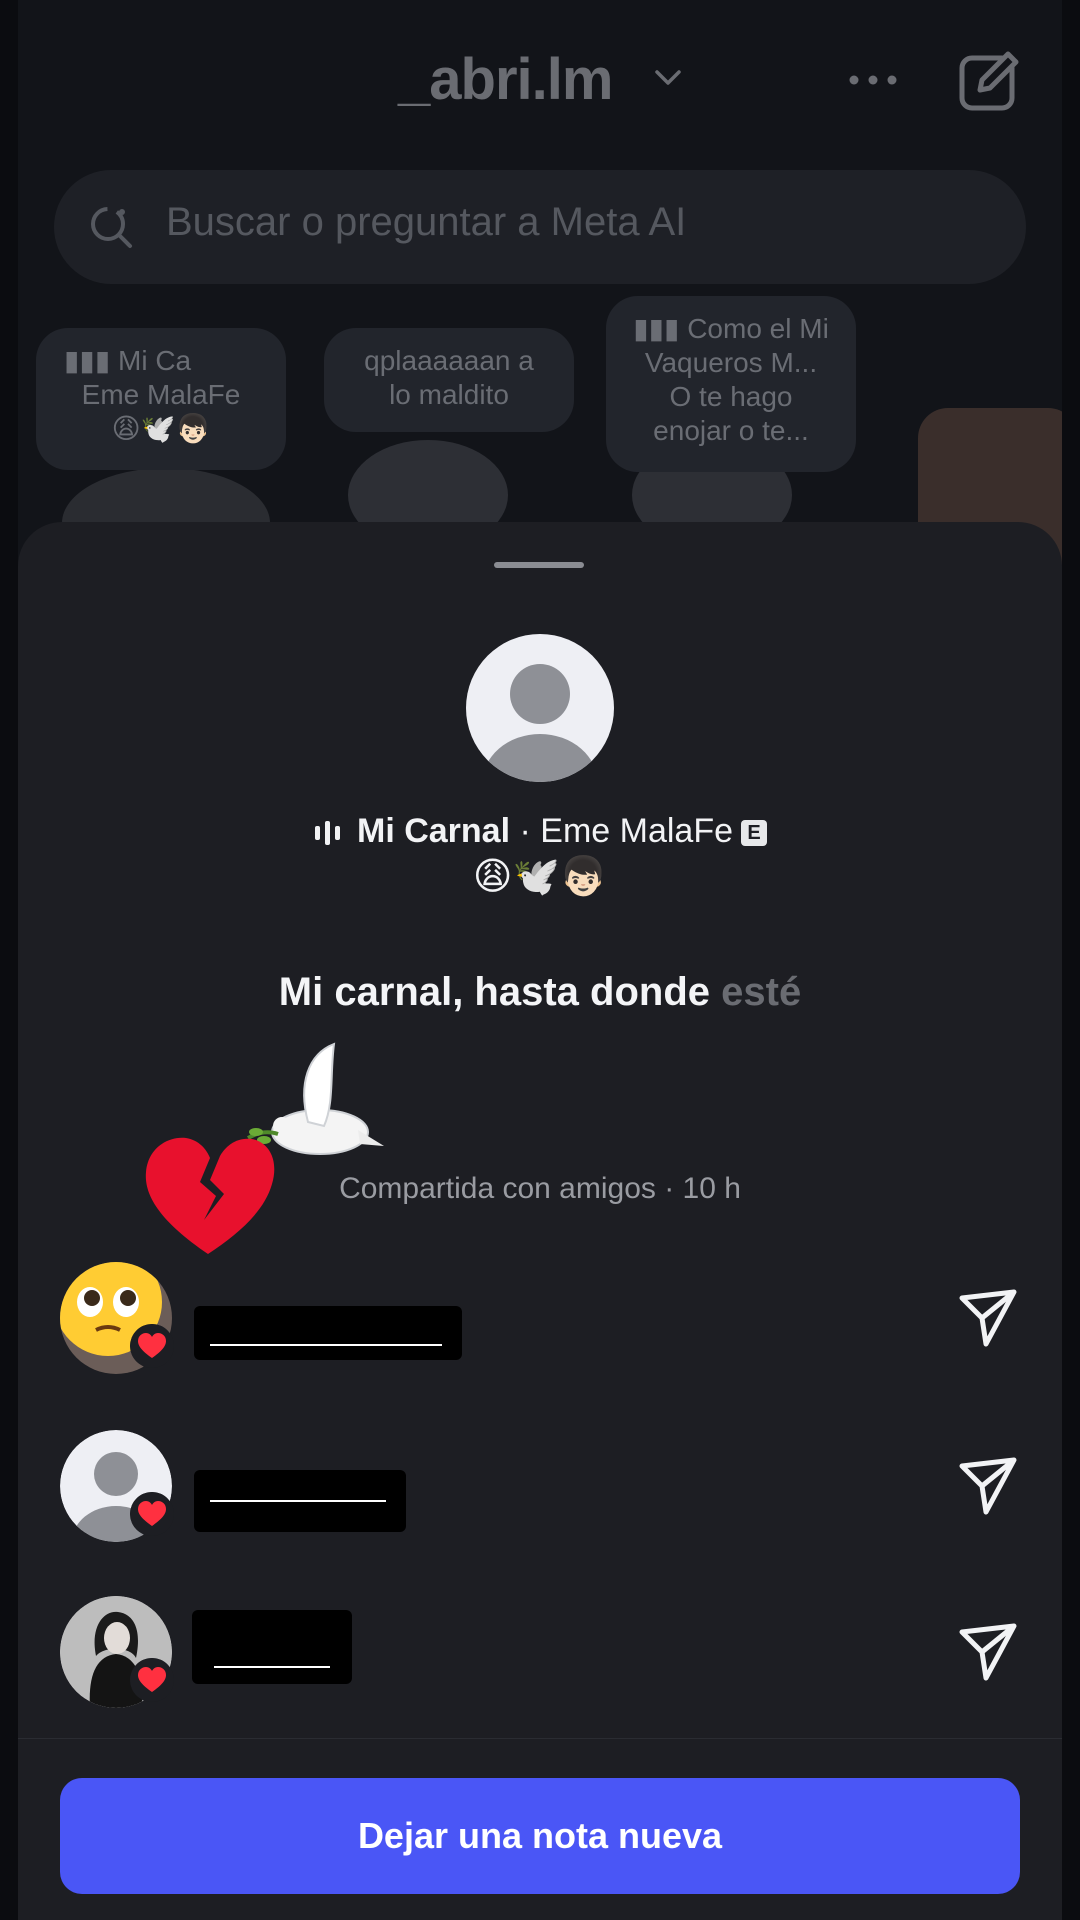  What do you see at coordinates (758, 328) in the screenshot?
I see `note-song-title: Como el Mi` at bounding box center [758, 328].